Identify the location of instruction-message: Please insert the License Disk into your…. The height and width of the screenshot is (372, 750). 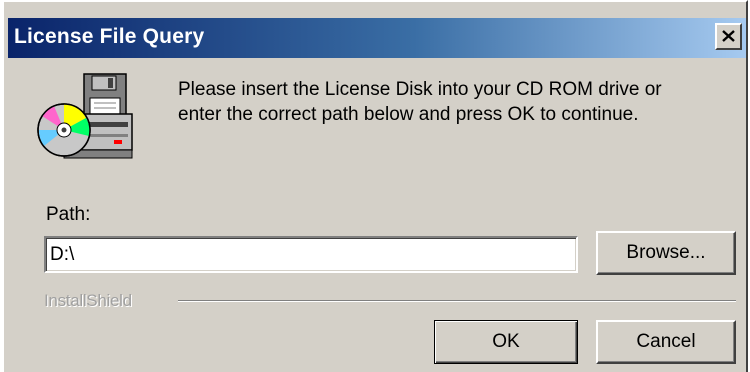
(458, 102).